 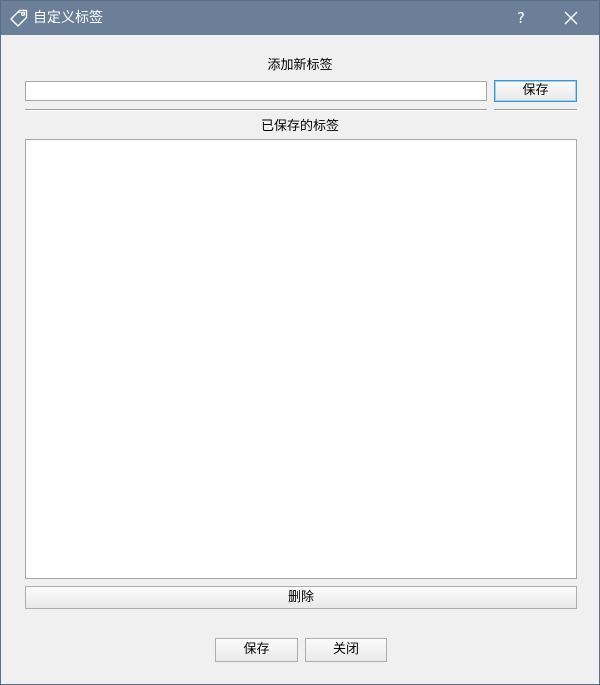 I want to click on title-bar: 自定义标签 ?, so click(x=300, y=18).